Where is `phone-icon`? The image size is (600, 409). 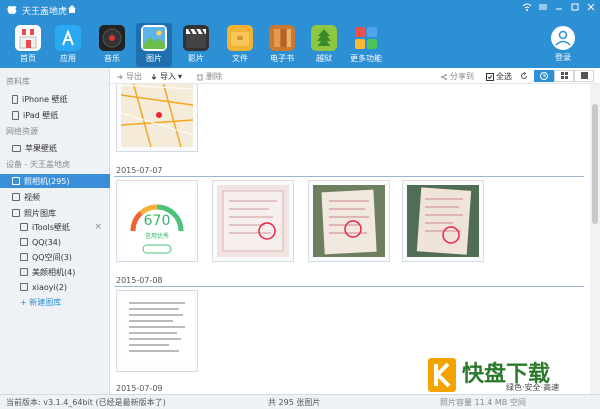
phone-icon is located at coordinates (15, 99).